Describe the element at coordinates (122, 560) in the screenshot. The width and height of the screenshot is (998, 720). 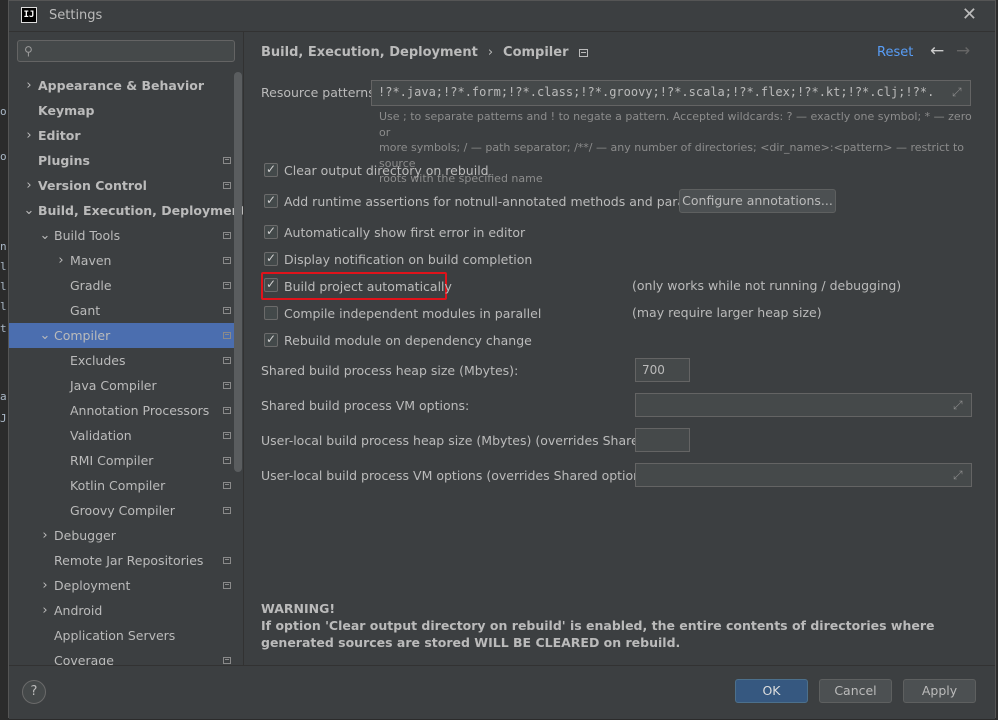
I see `sidebar-item: Remote Jar Repositories` at that location.